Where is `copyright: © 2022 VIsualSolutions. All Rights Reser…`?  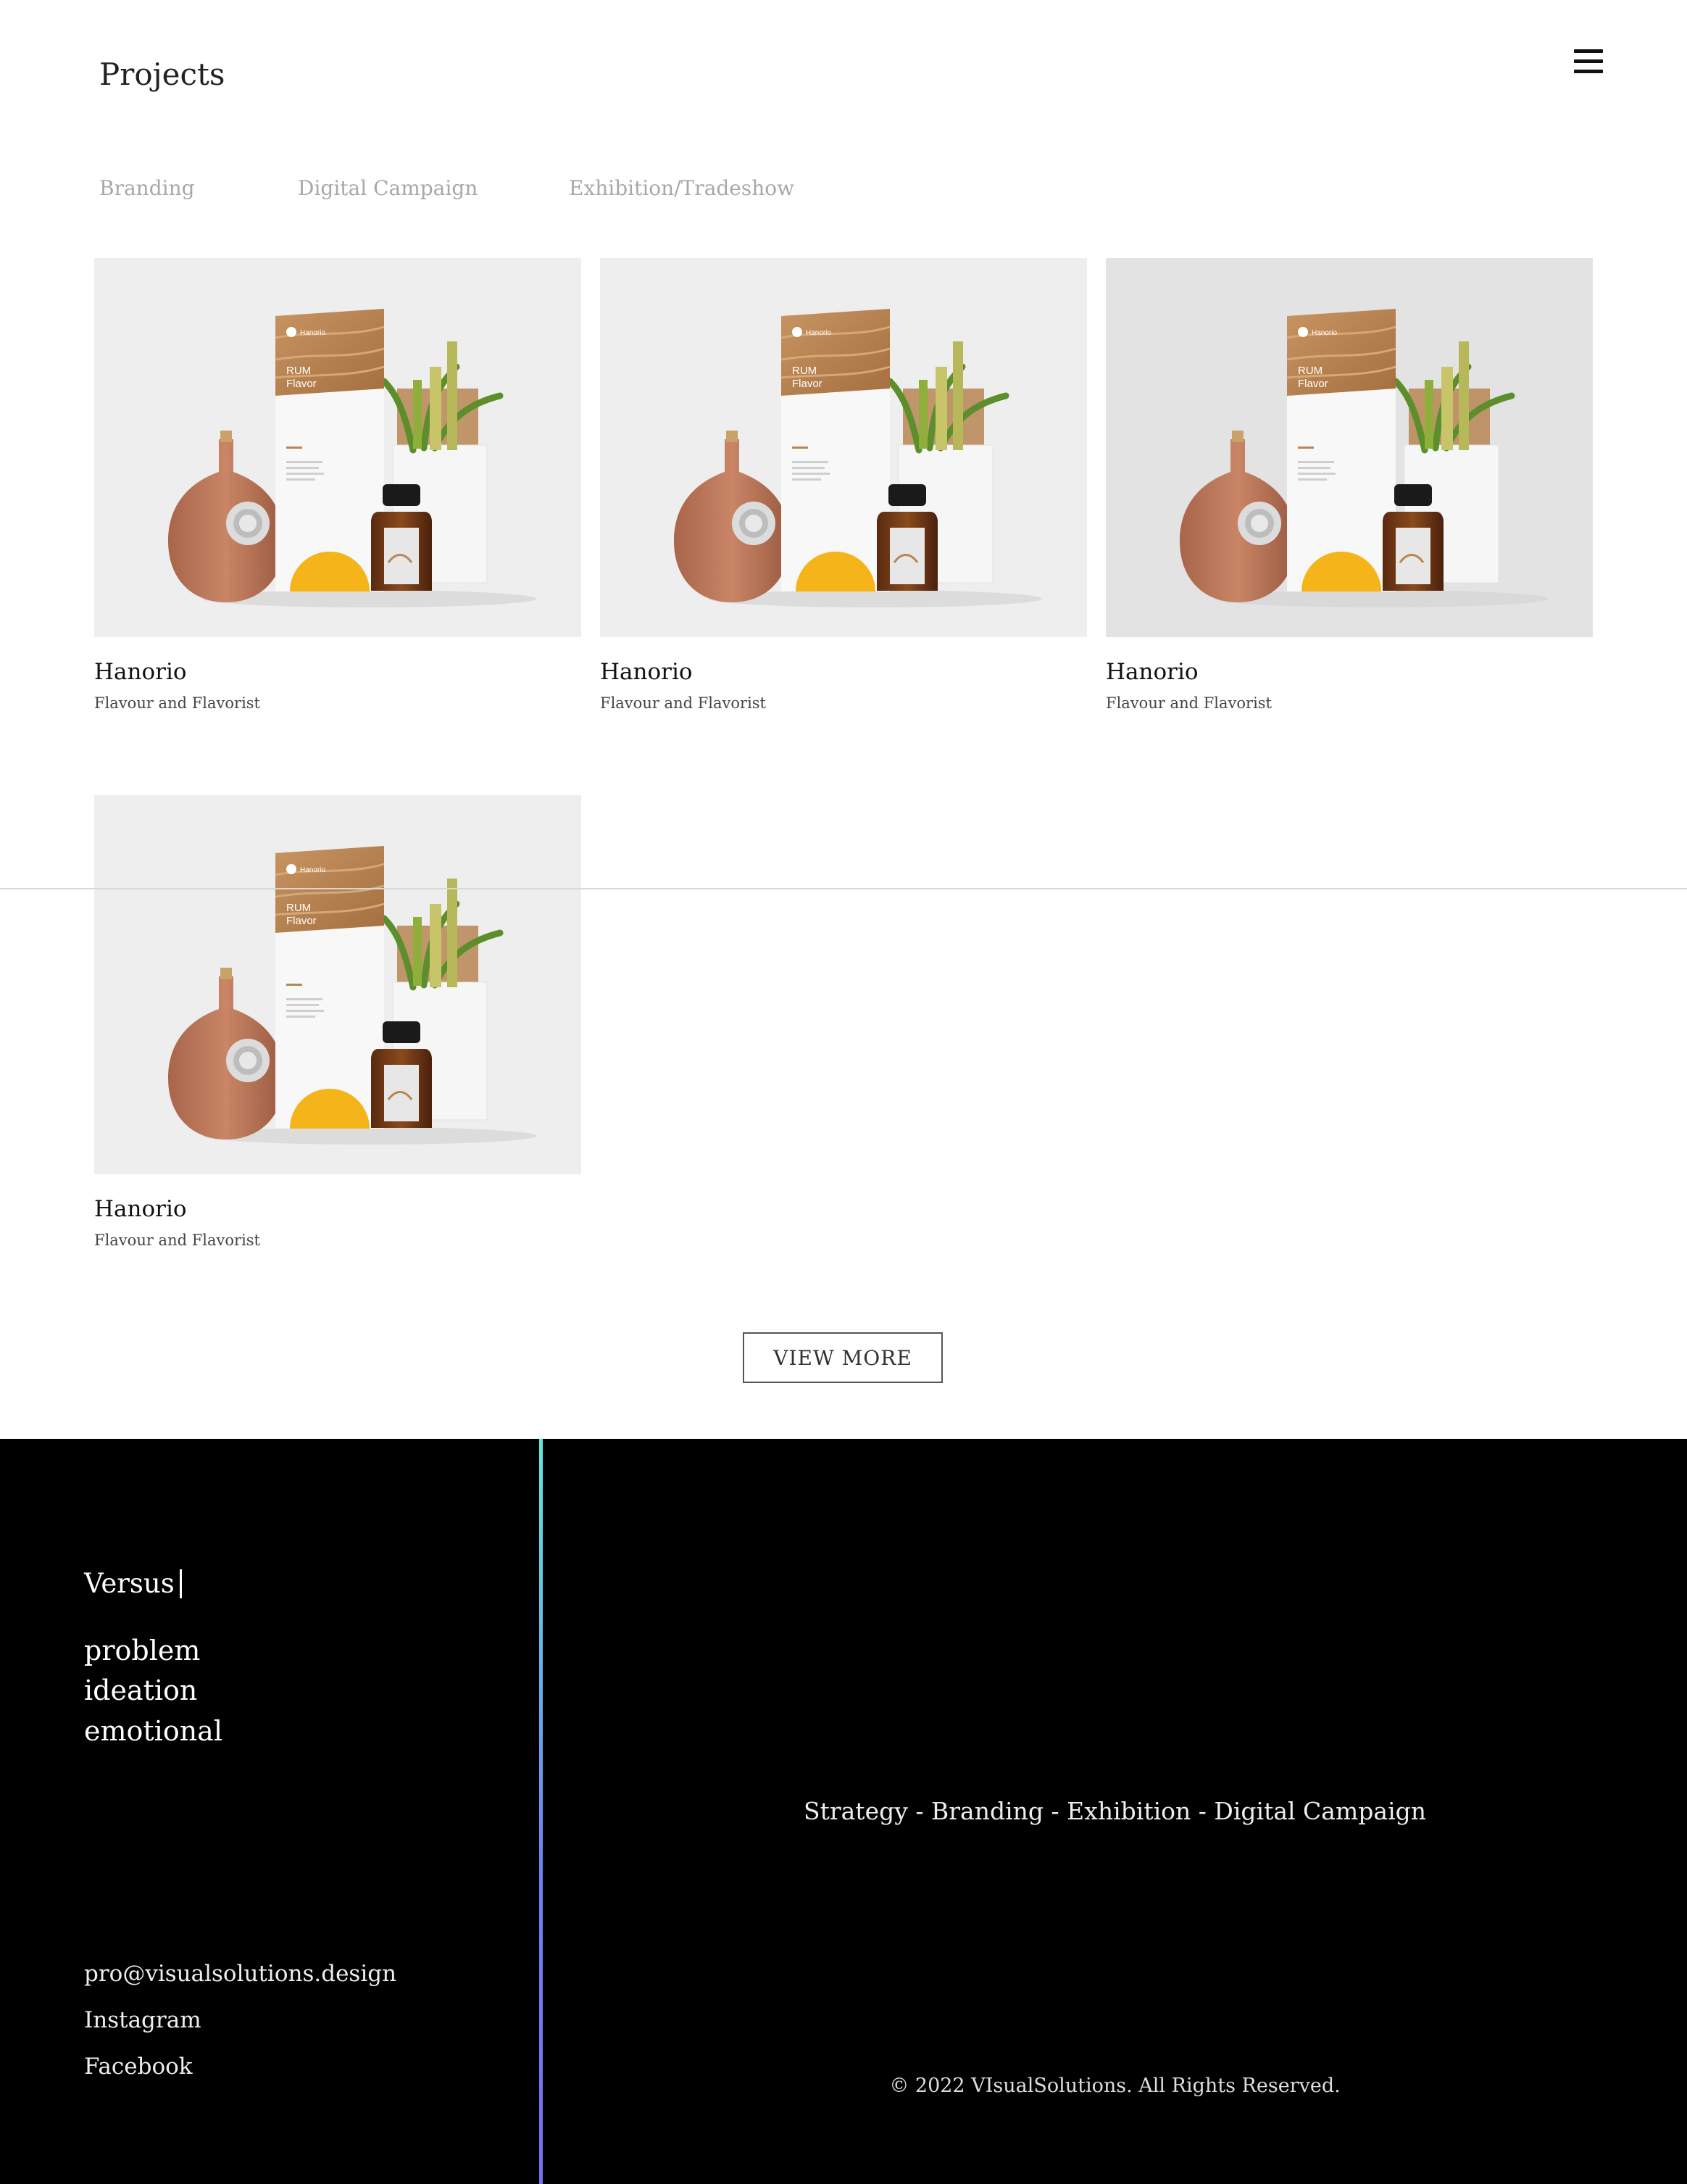
copyright: © 2022 VIsualSolutions. All Rights Reser… is located at coordinates (1115, 2086).